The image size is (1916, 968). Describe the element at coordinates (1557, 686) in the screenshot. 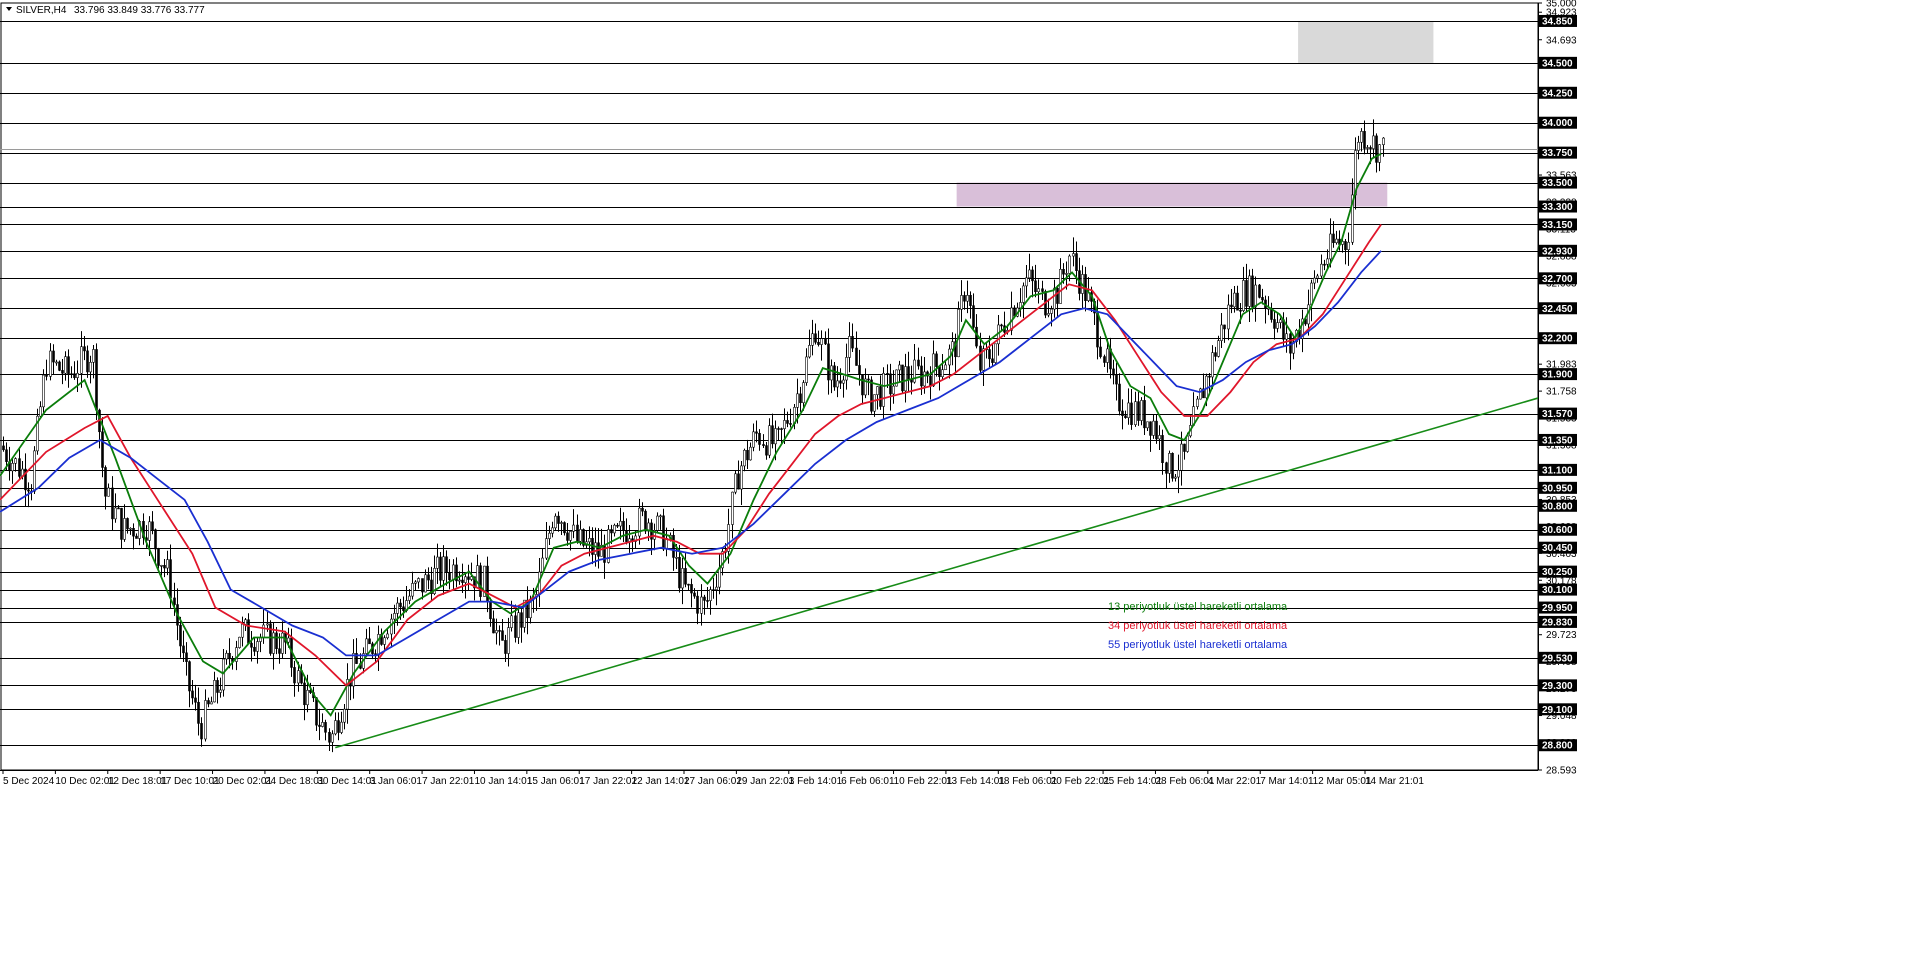

I see `level-price-label: 29.300` at that location.